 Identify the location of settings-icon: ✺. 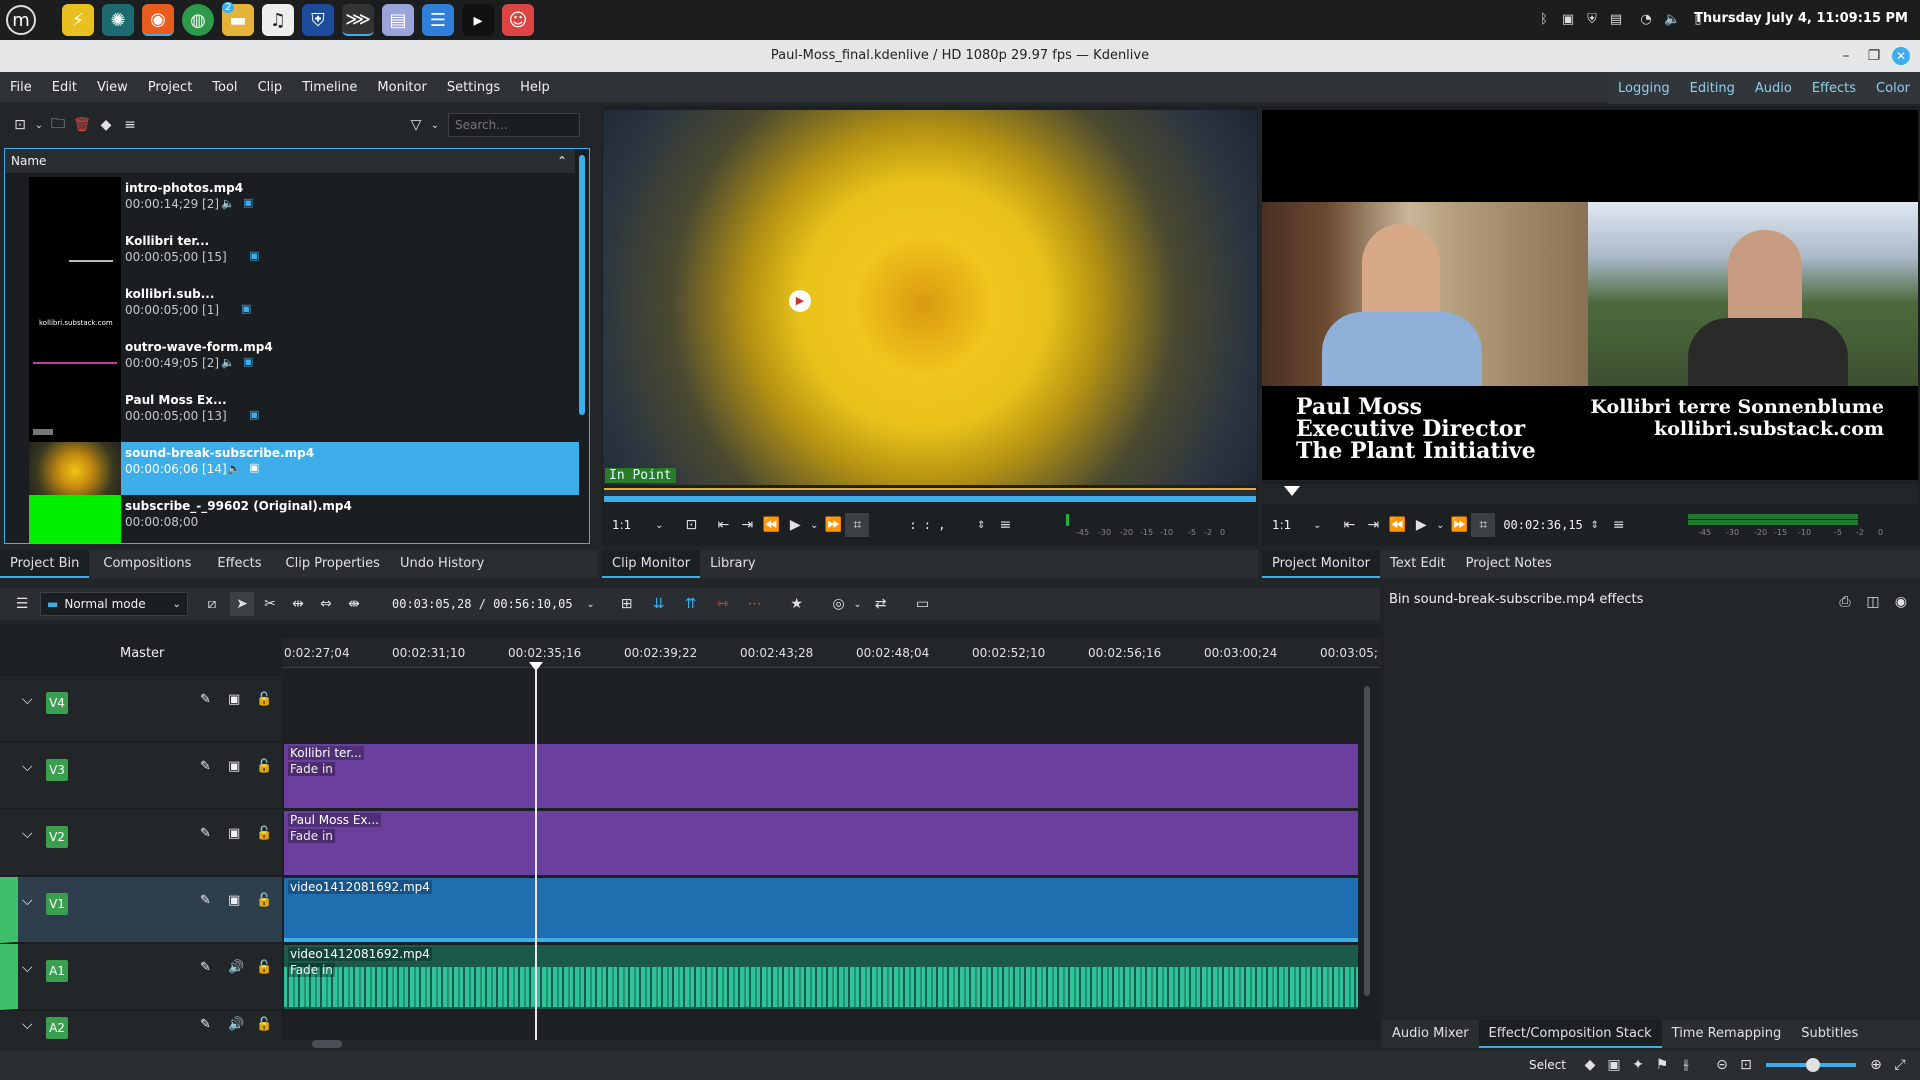
(118, 20).